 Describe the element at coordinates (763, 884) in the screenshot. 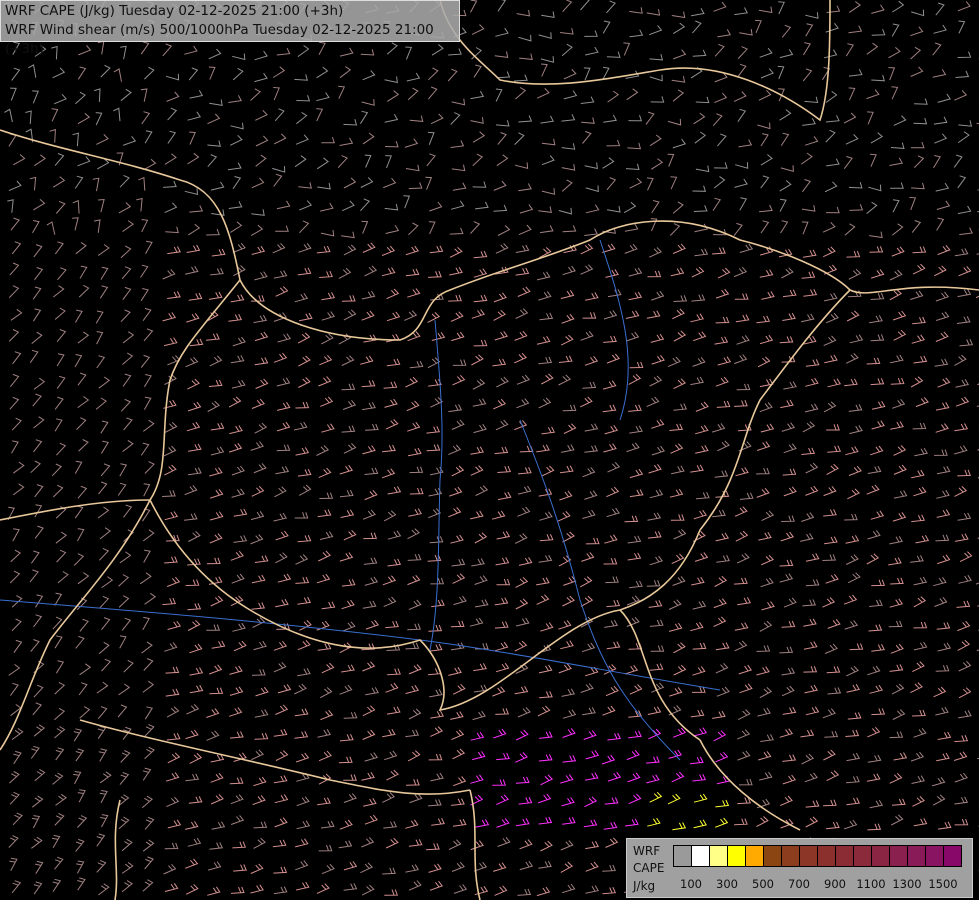

I see `legend-tick-label: 500` at that location.